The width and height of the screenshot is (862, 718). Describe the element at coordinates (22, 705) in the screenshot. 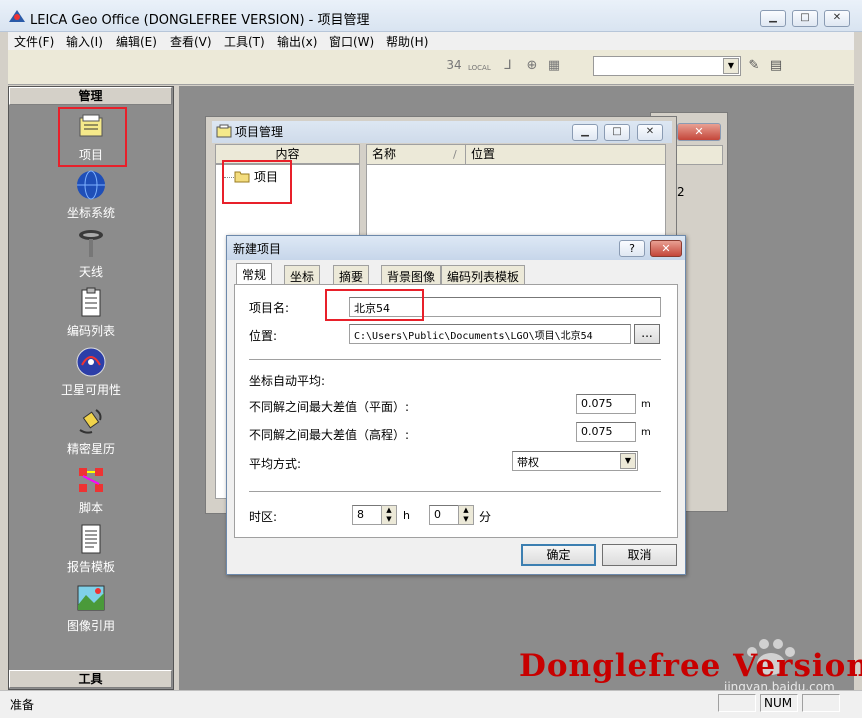

I see `status-text: 准备` at that location.